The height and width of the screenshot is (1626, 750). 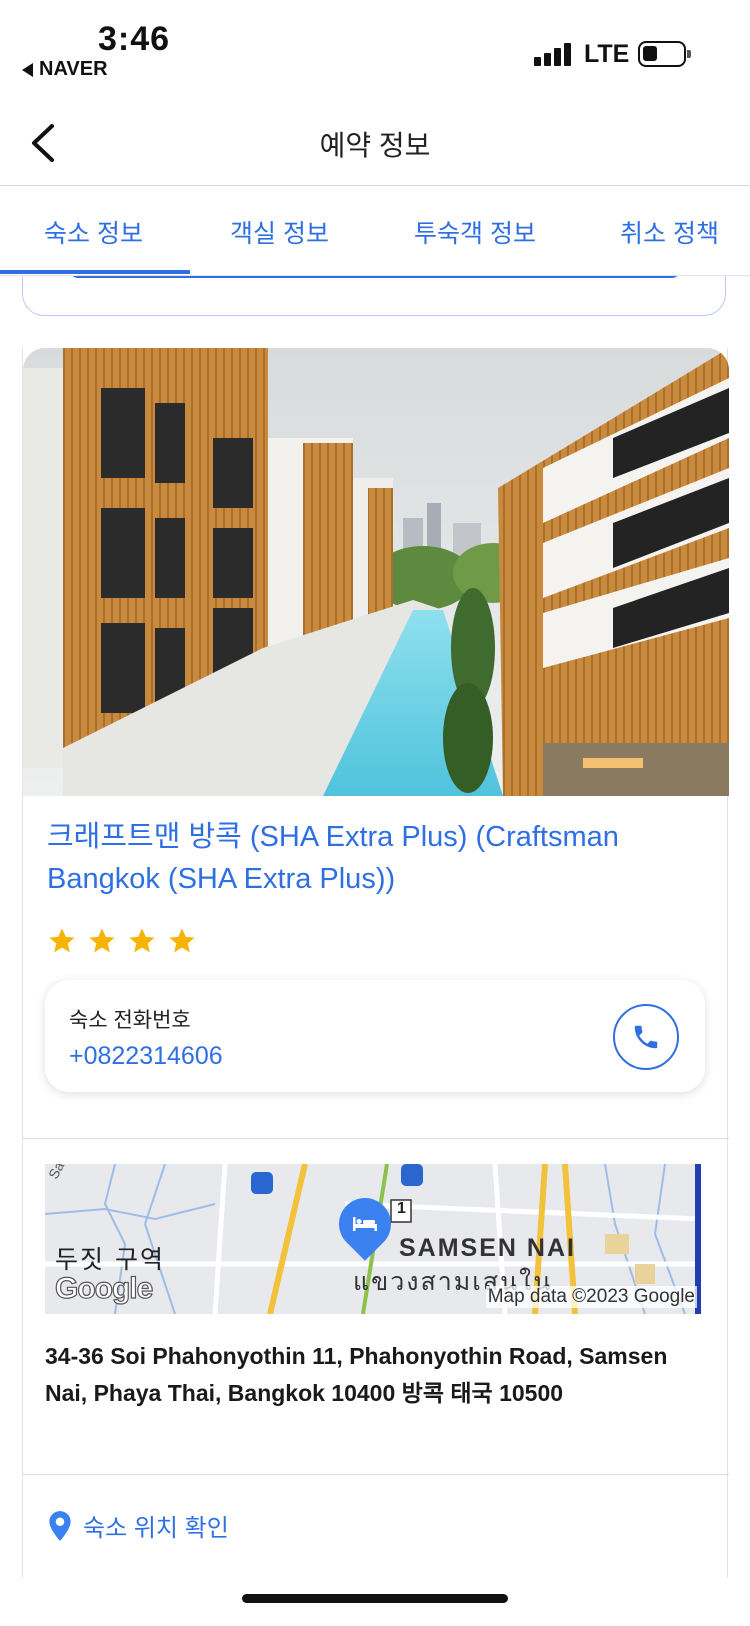 What do you see at coordinates (60, 1525) in the screenshot?
I see `location-pin-icon` at bounding box center [60, 1525].